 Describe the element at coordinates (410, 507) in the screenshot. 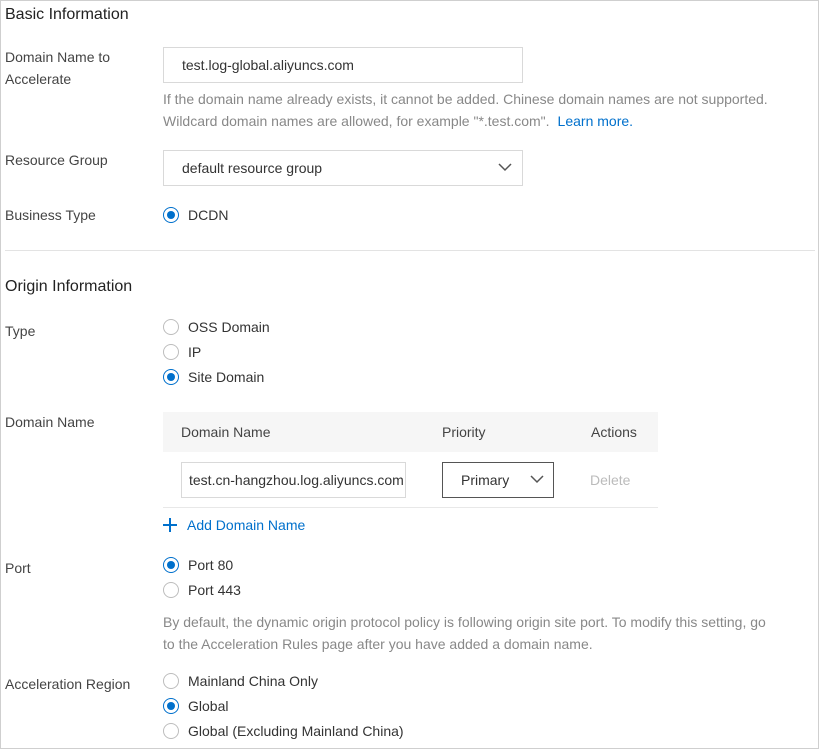

I see `table-row-divider` at that location.